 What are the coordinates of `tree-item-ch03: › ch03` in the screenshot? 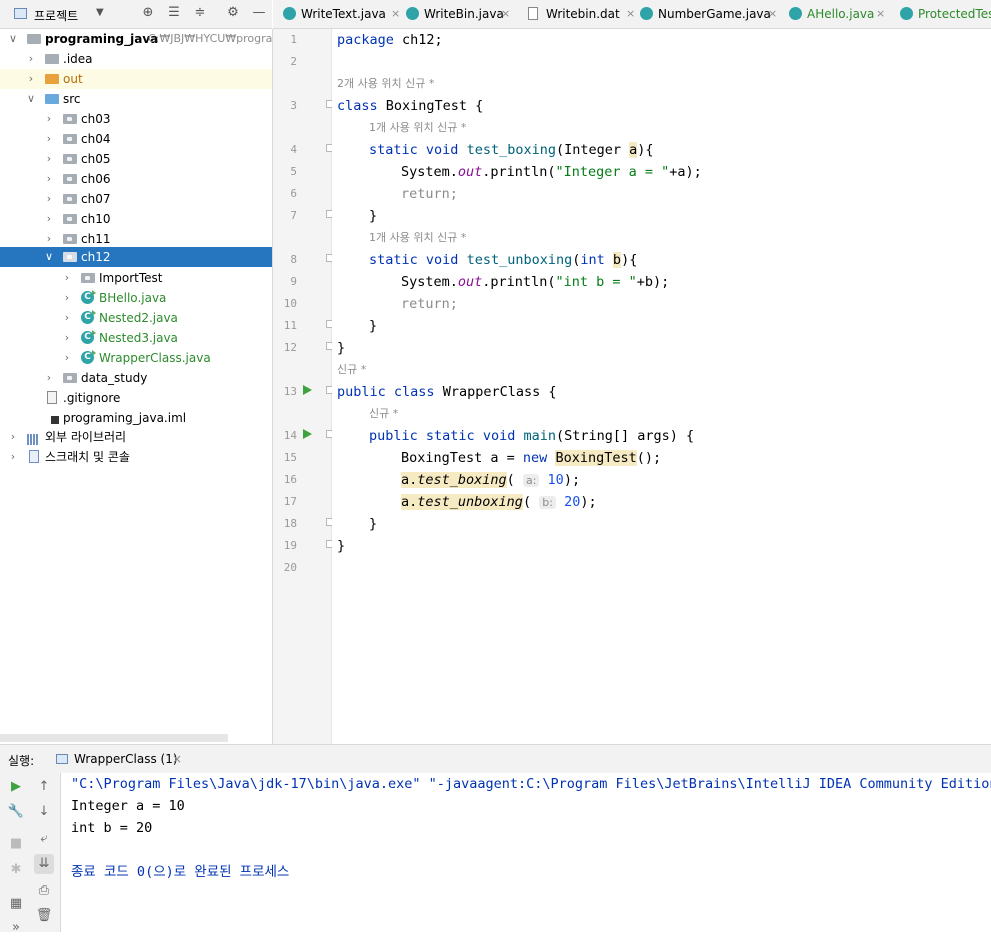 It's located at (136, 119).